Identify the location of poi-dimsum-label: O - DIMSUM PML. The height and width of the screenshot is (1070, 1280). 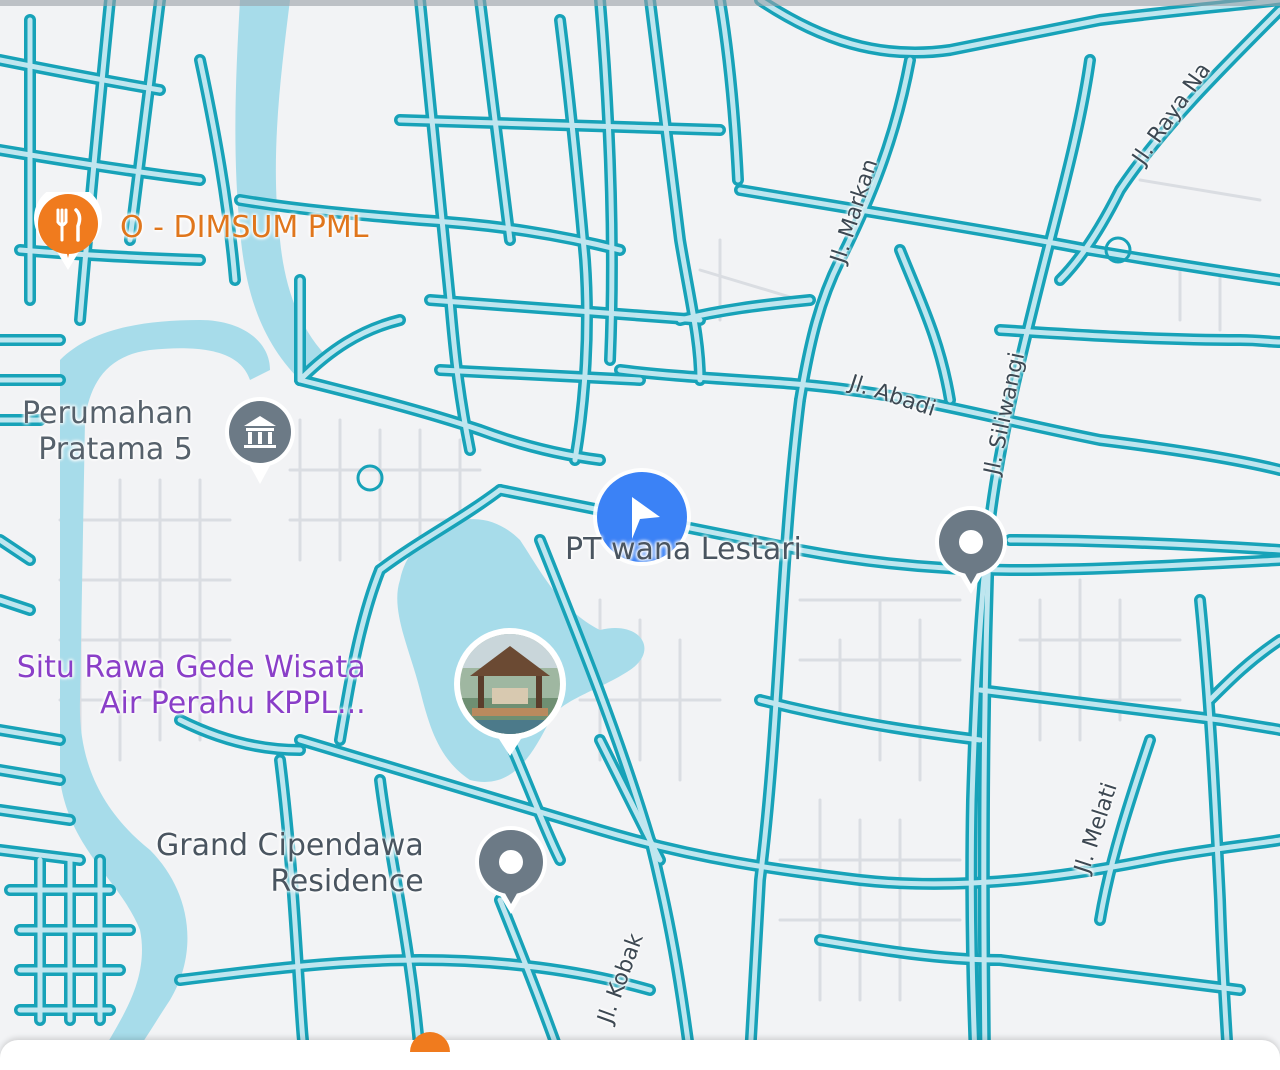
(244, 228).